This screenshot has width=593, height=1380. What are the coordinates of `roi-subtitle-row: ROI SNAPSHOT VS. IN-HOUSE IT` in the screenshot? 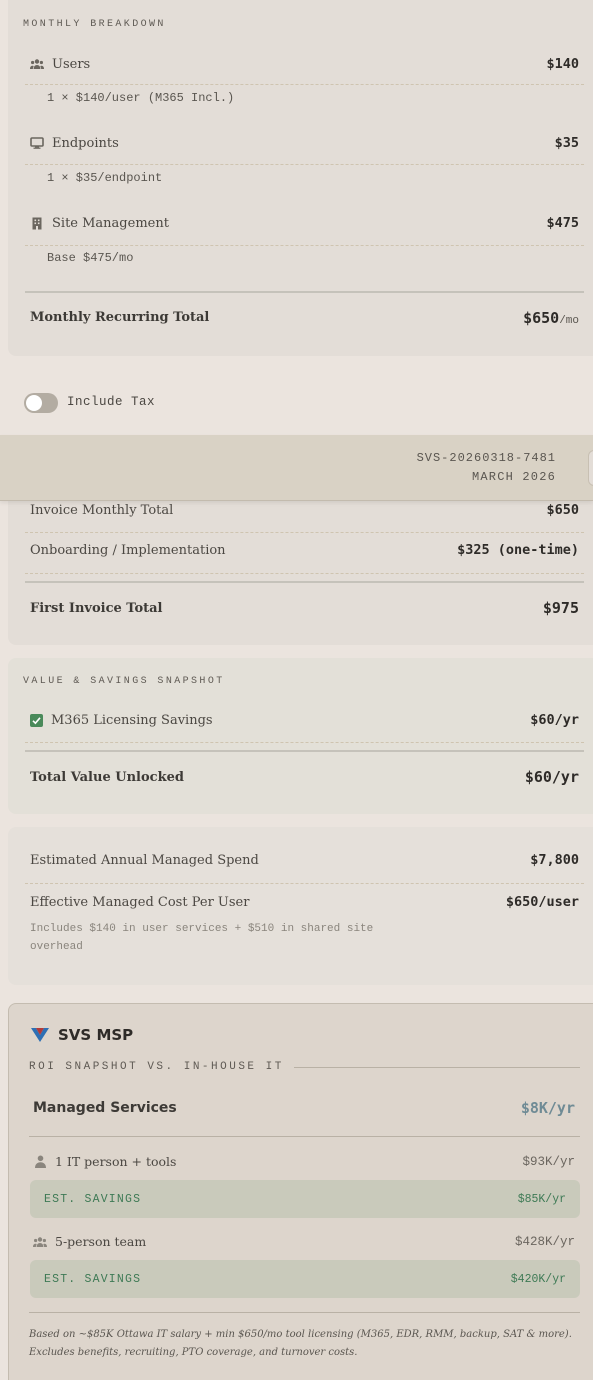 It's located at (304, 1067).